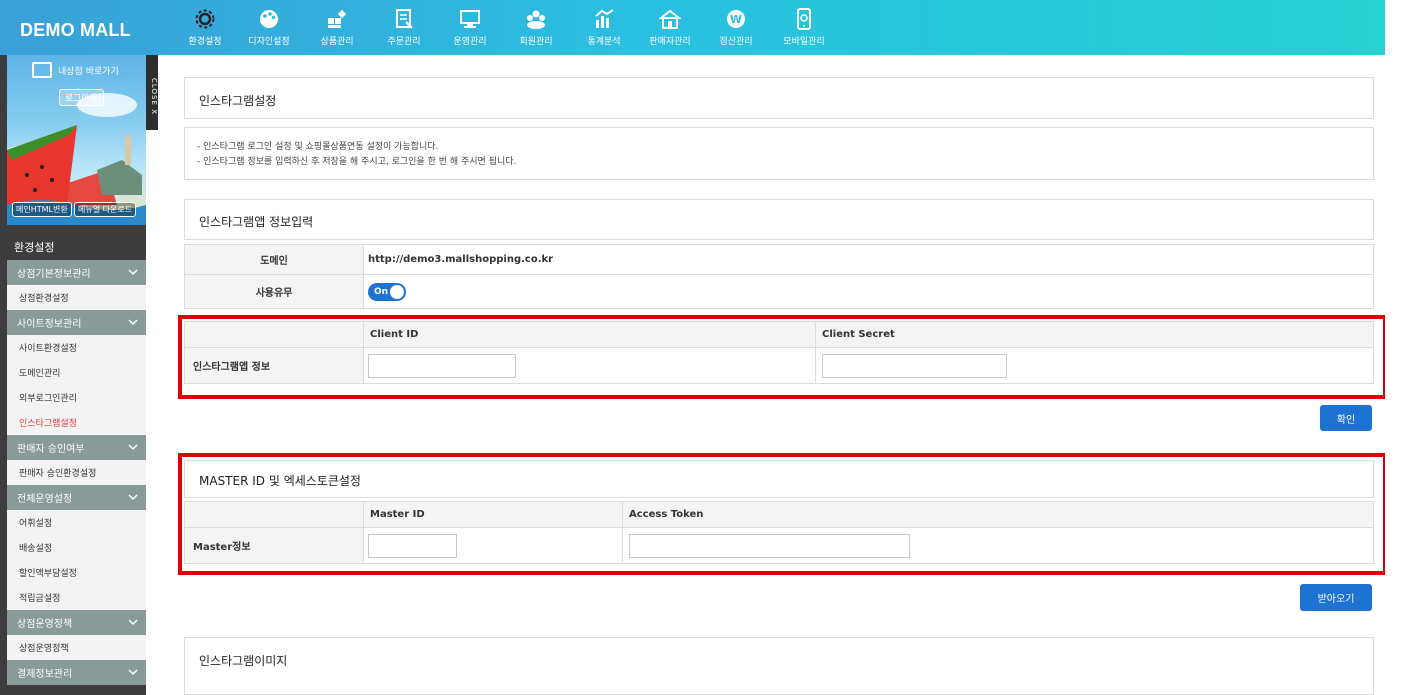  I want to click on nav-item-label: 회원관리, so click(536, 42).